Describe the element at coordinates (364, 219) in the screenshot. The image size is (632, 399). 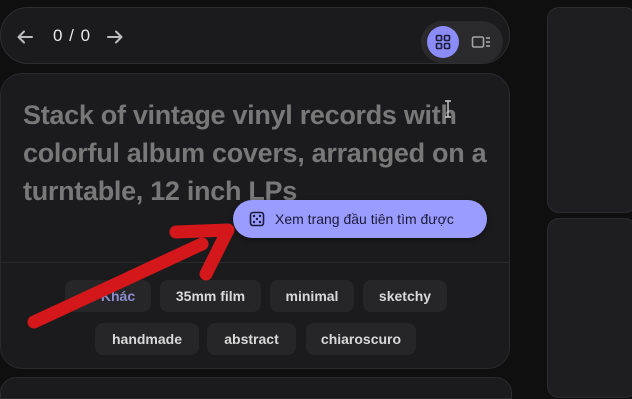
I see `cta-label: Xem trang đầu tiên tìm được` at that location.